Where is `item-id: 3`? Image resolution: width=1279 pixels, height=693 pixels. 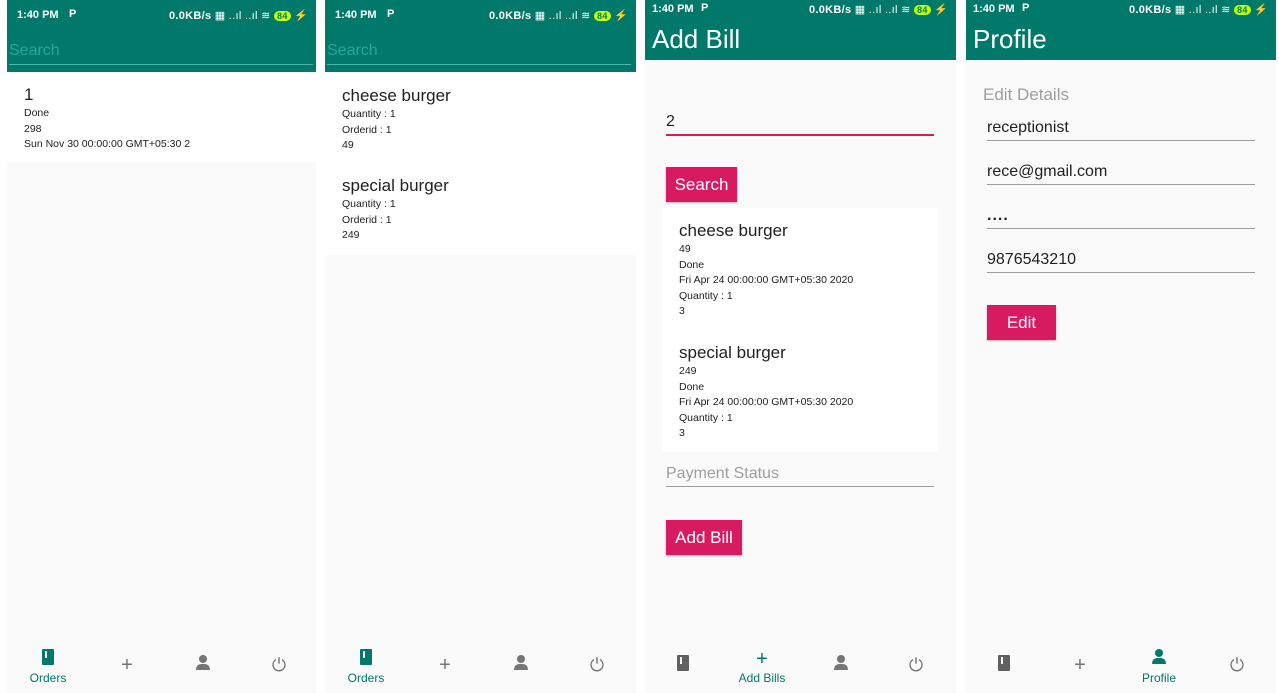 item-id: 3 is located at coordinates (682, 433).